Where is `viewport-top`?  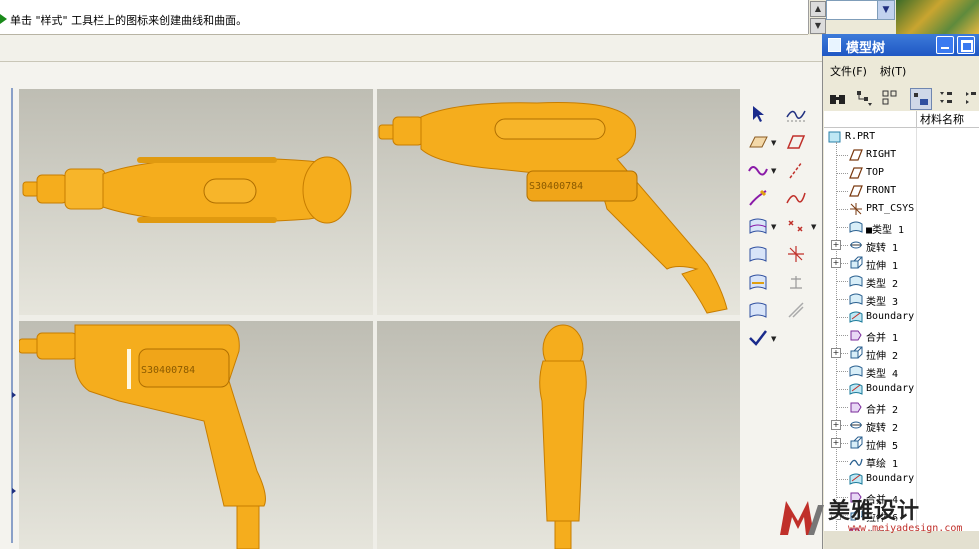 viewport-top is located at coordinates (196, 202).